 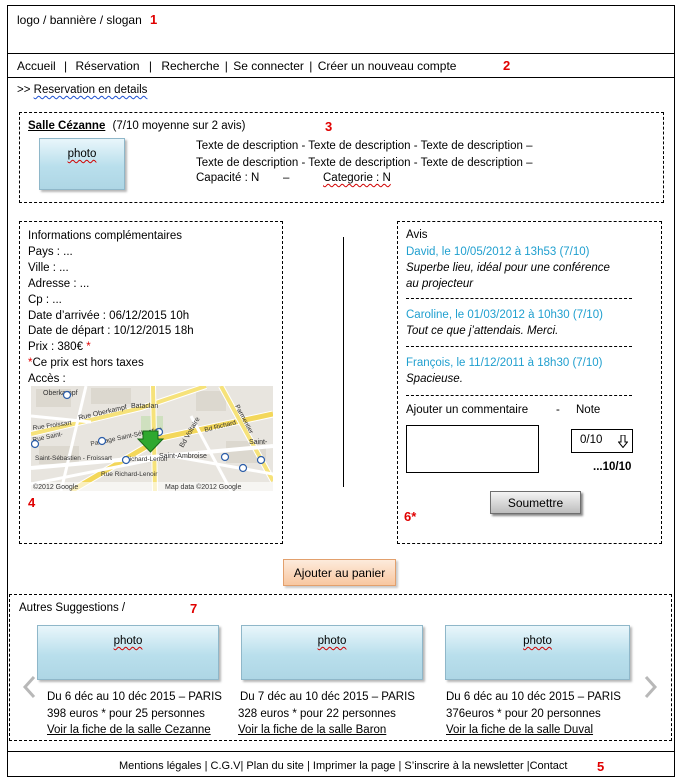 What do you see at coordinates (190, 66) in the screenshot?
I see `nav-recherche: Recherche` at bounding box center [190, 66].